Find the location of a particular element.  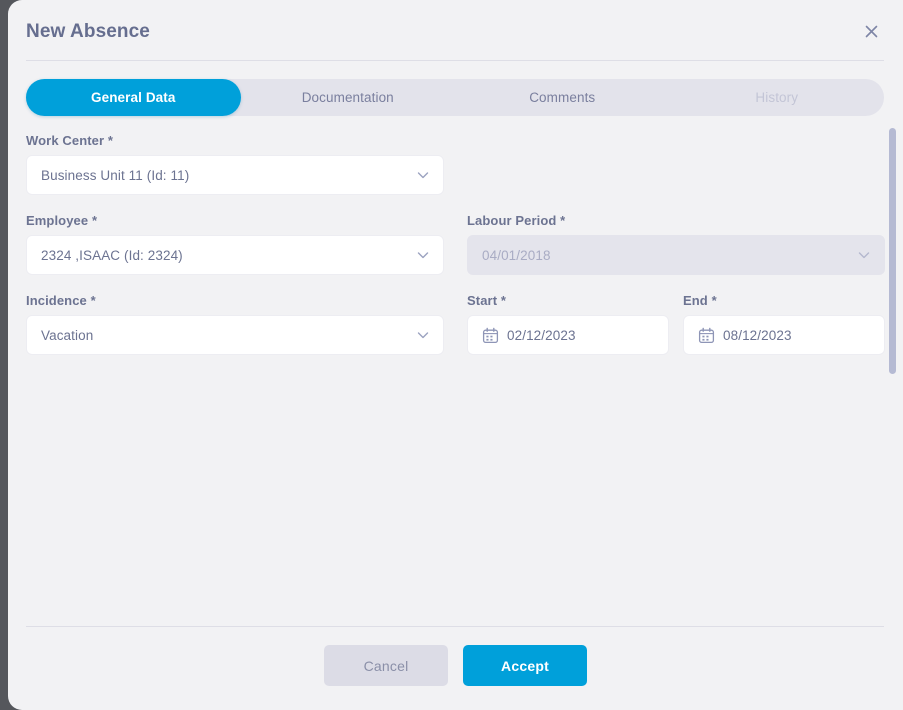

modal-footer: Cancel Accept is located at coordinates (455, 665).